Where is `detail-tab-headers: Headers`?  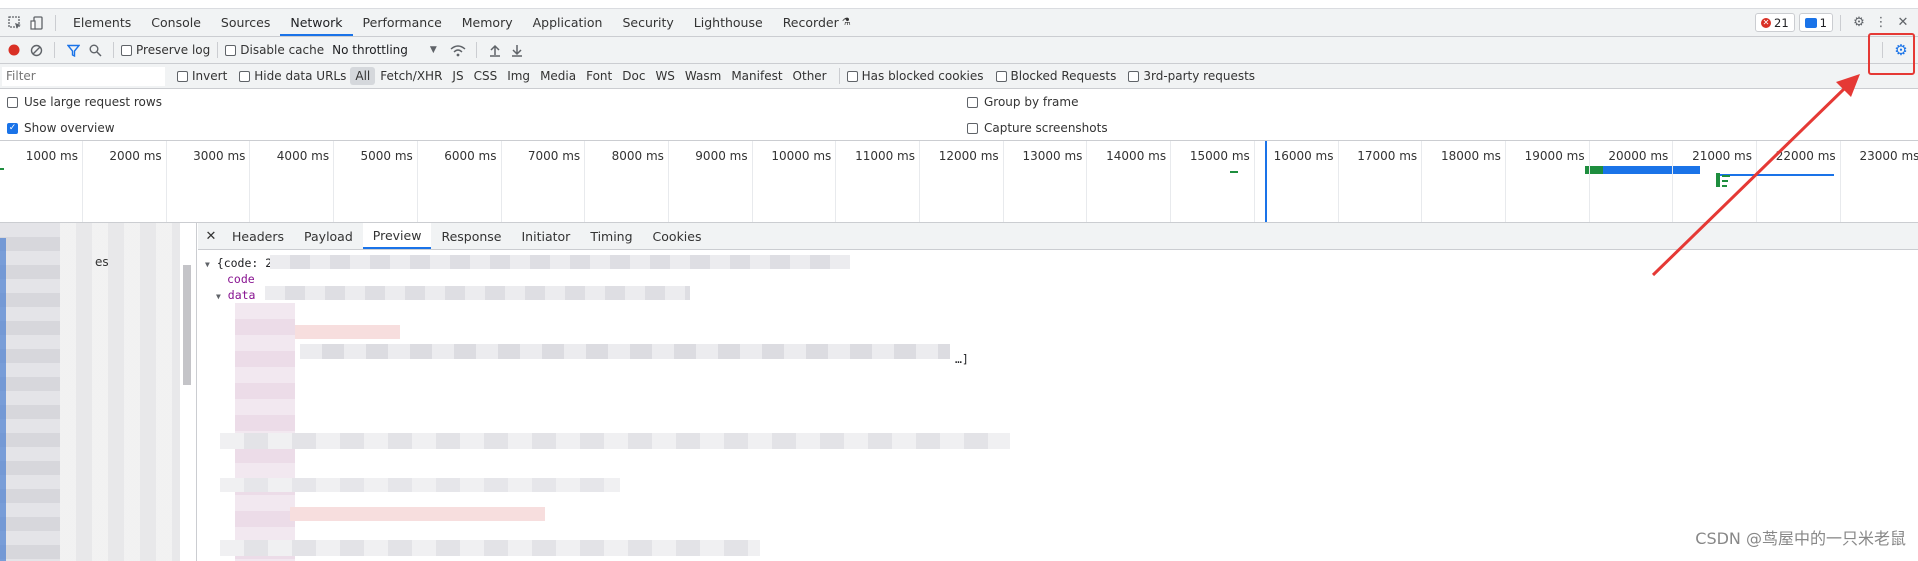 detail-tab-headers: Headers is located at coordinates (258, 236).